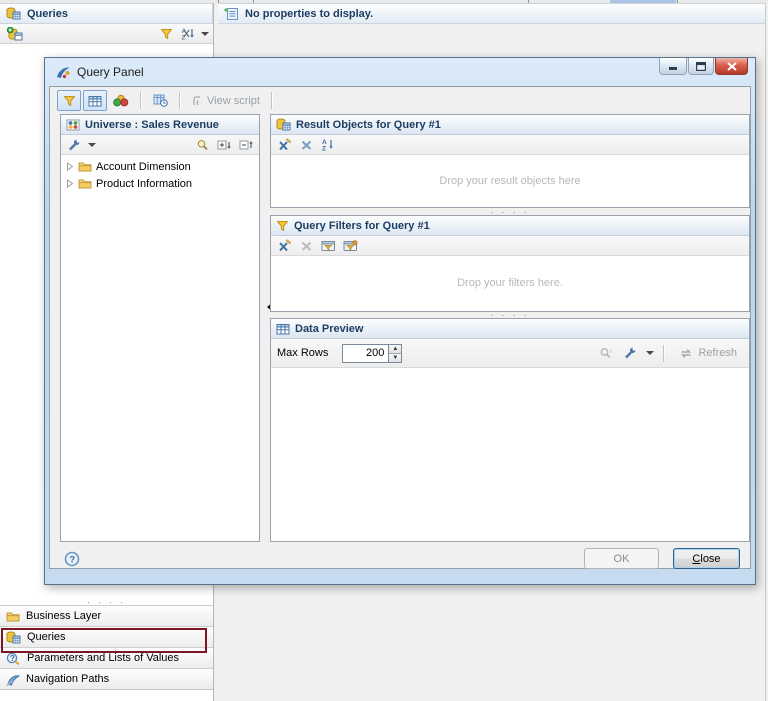 This screenshot has height=701, width=768. I want to click on preview-settings-caret, so click(650, 355).